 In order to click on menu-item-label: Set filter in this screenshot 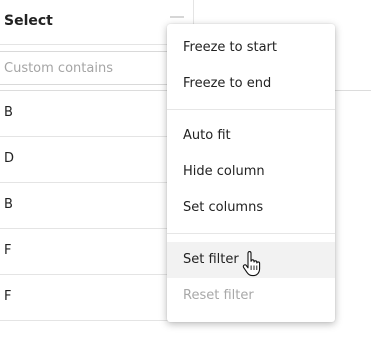, I will do `click(211, 259)`.